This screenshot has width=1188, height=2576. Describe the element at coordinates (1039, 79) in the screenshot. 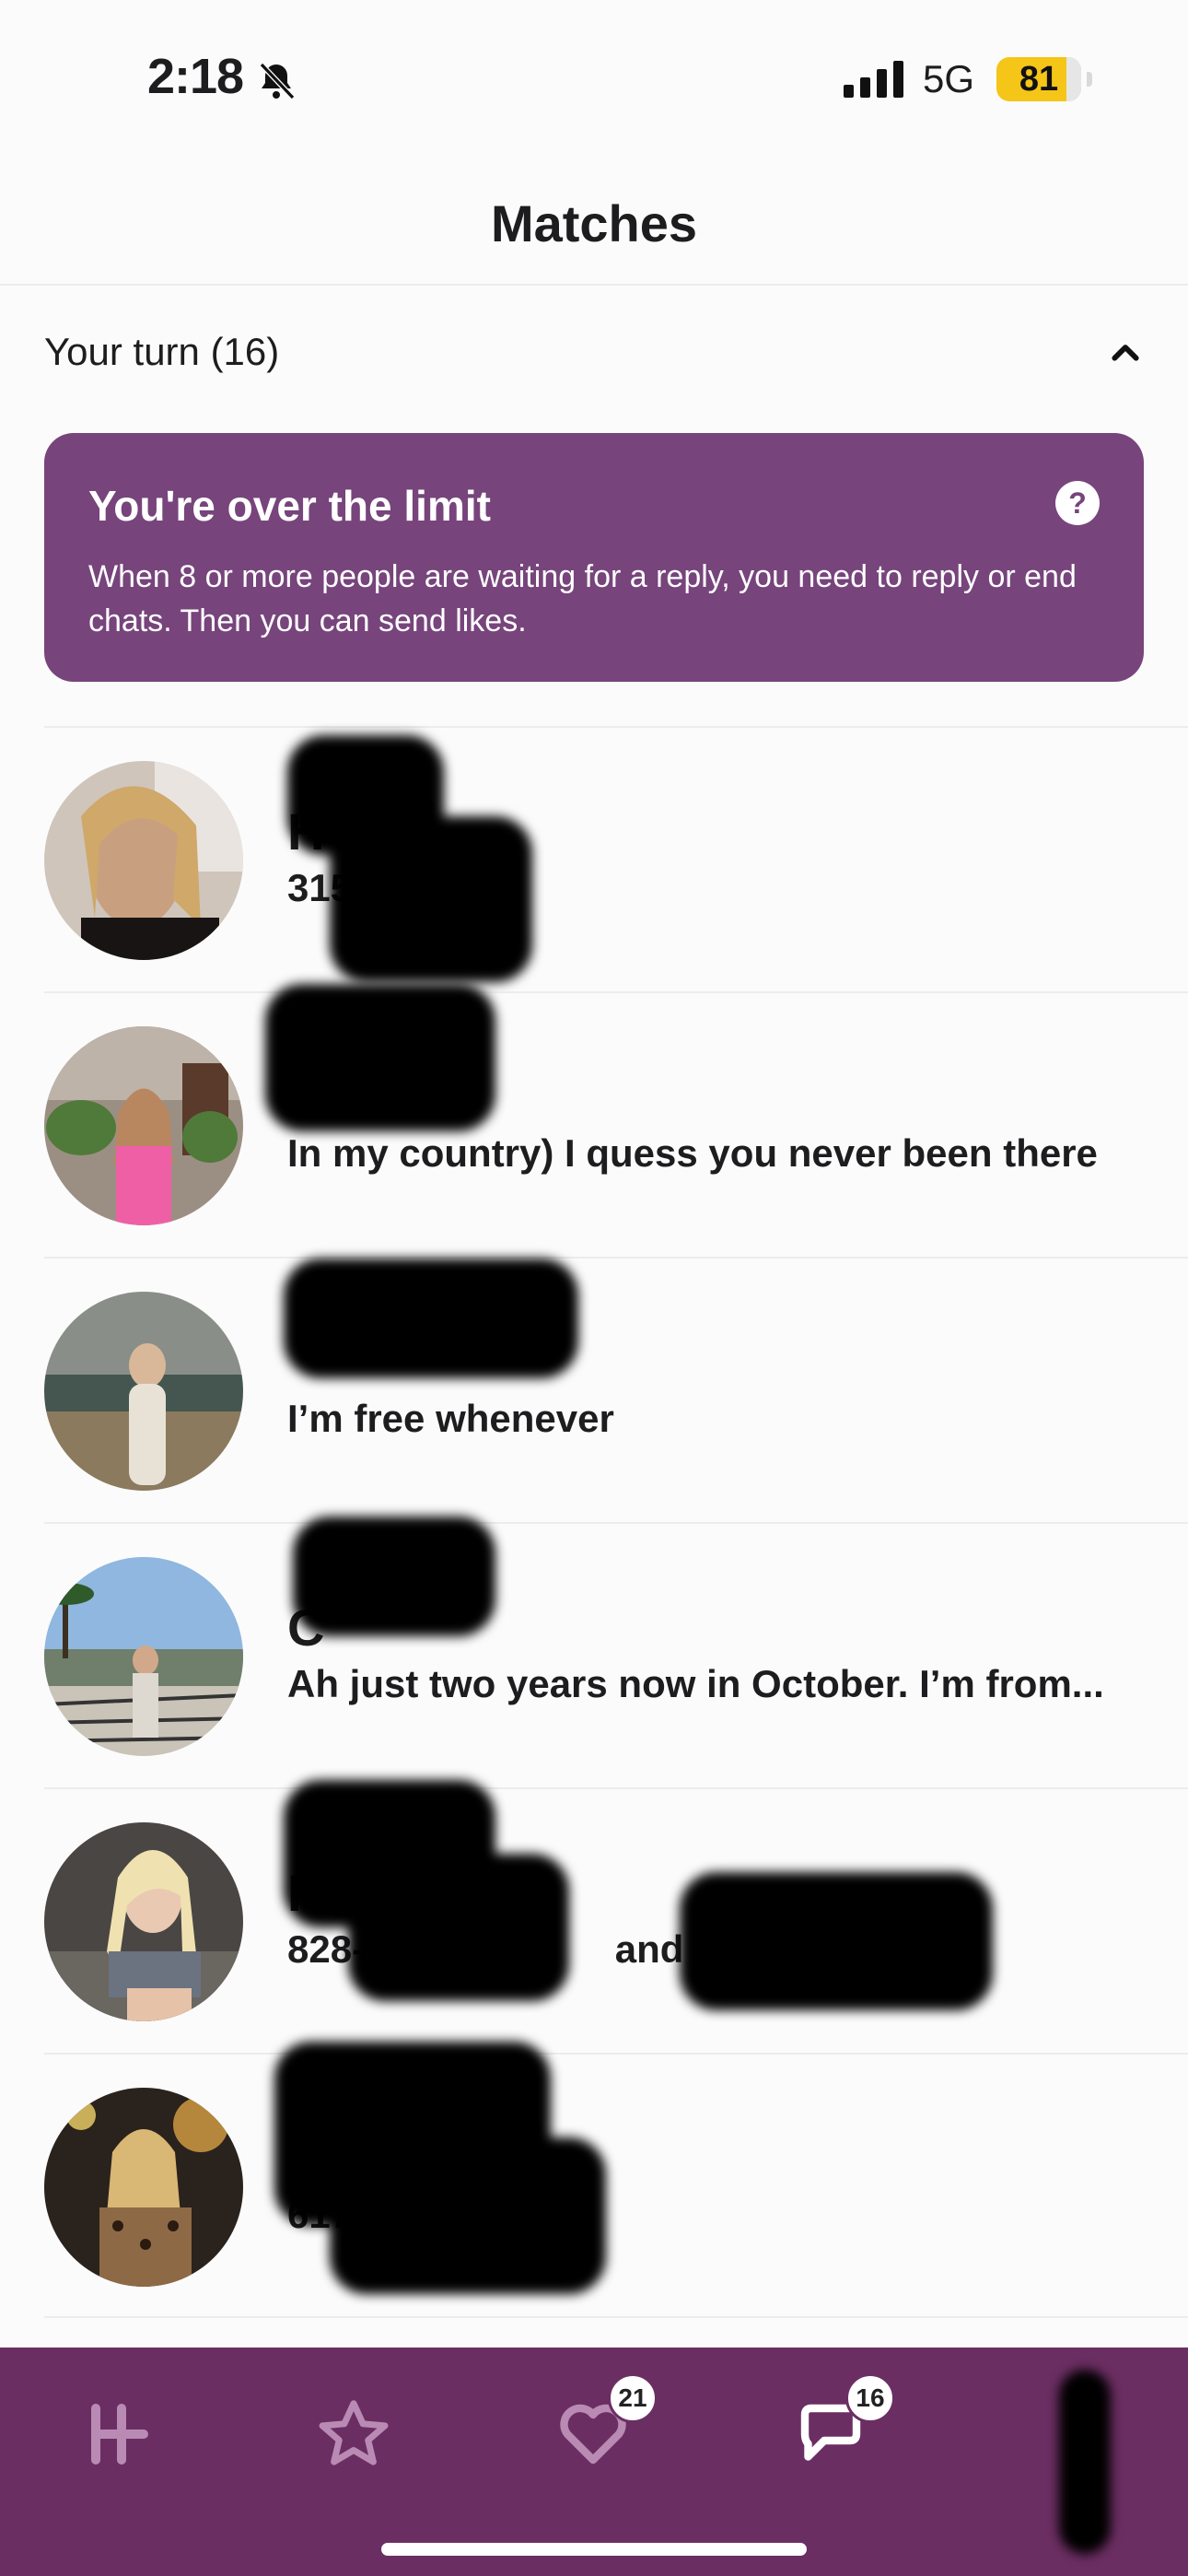

I see `battery-level: 81` at that location.